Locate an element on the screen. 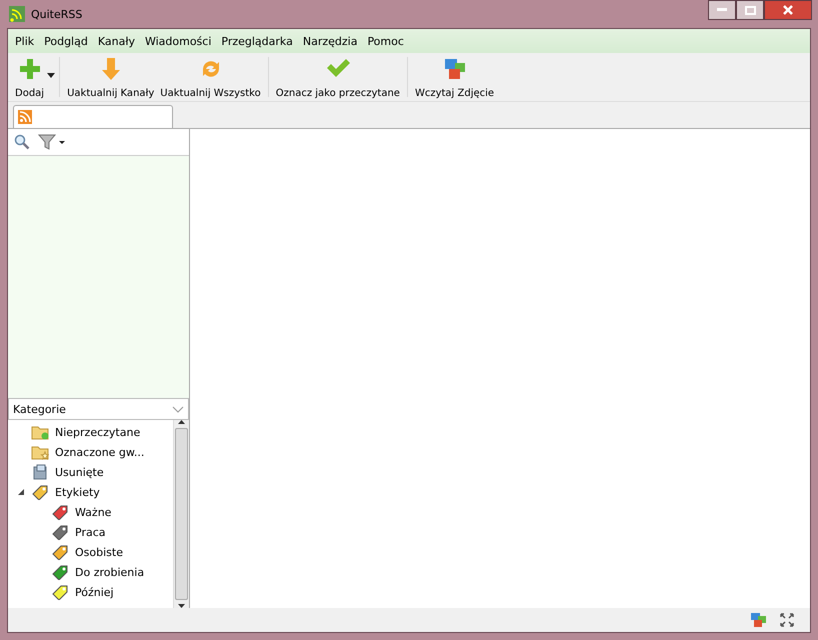  menu-item: Kanały is located at coordinates (116, 41).